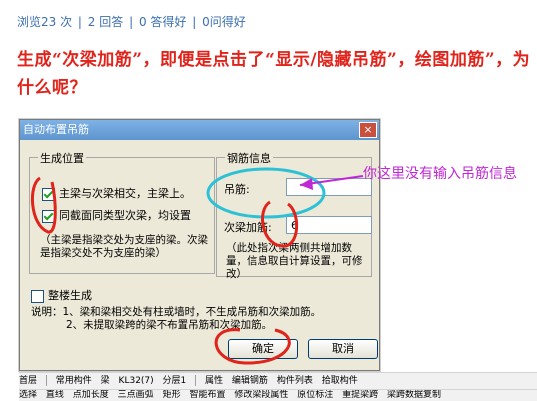 The height and width of the screenshot is (401, 537). I want to click on cancel-button: 取消, so click(343, 349).